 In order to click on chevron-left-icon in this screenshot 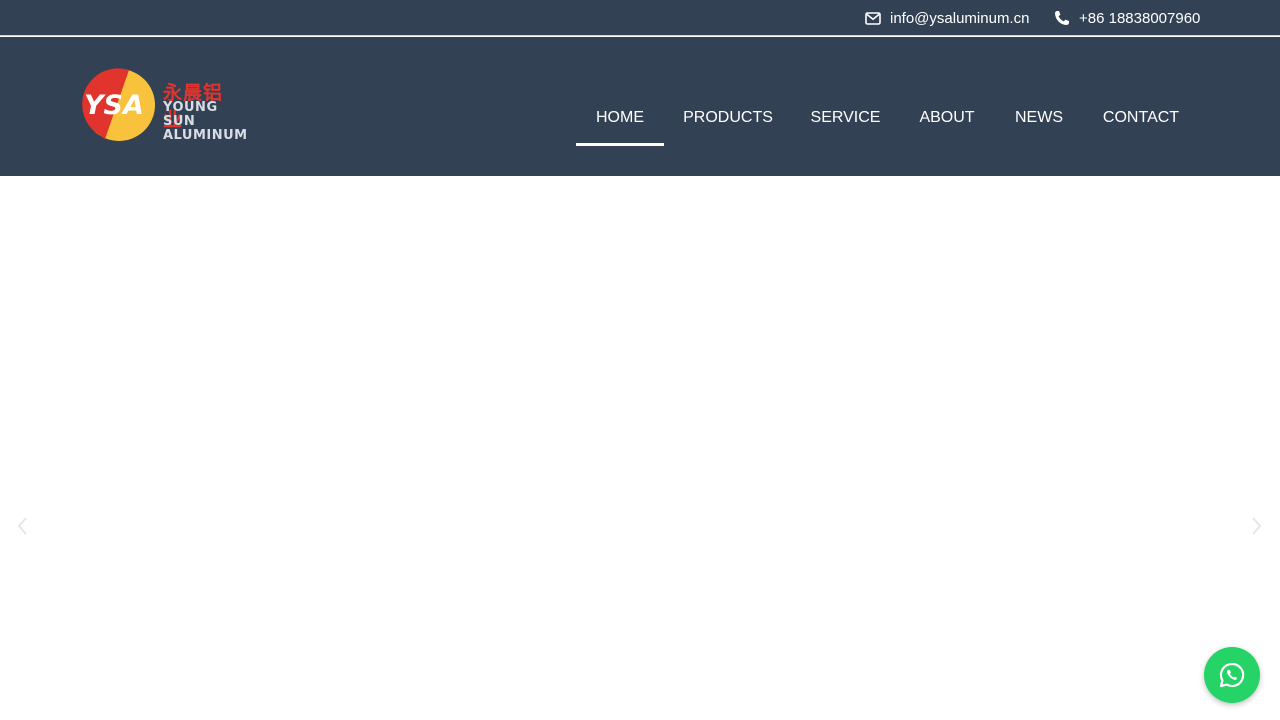, I will do `click(22, 526)`.